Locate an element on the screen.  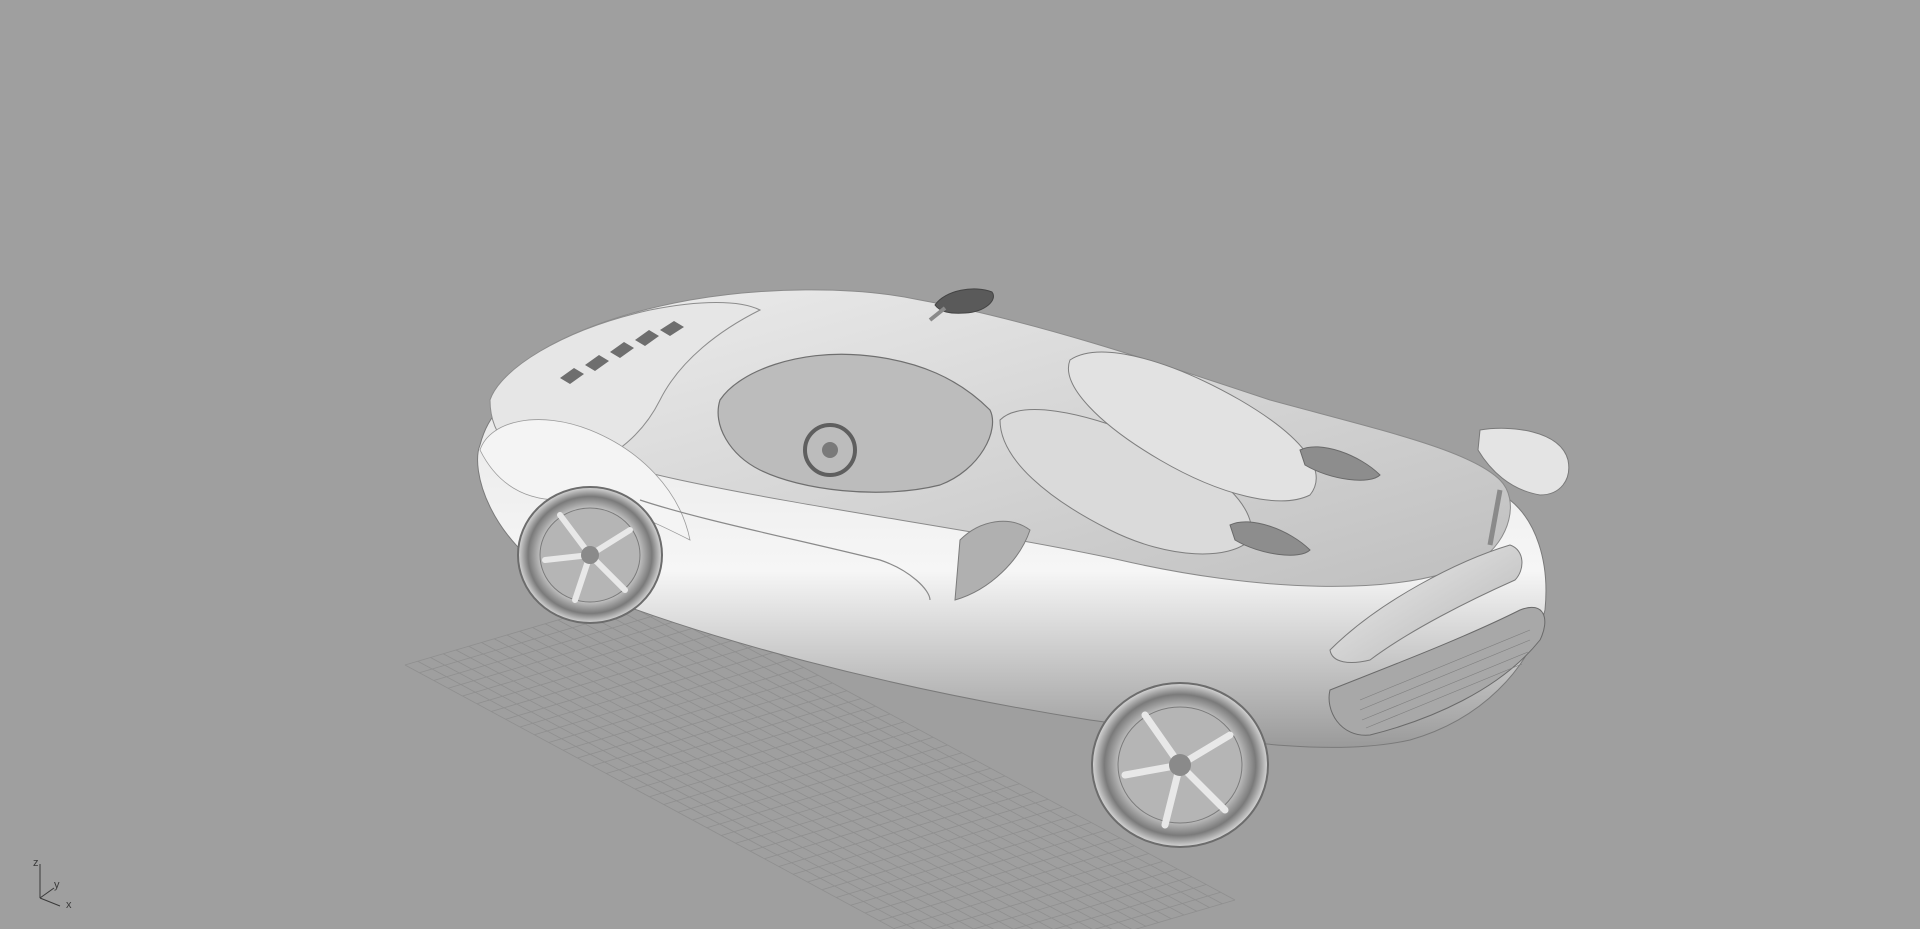
x-axis-line is located at coordinates (50, 902).